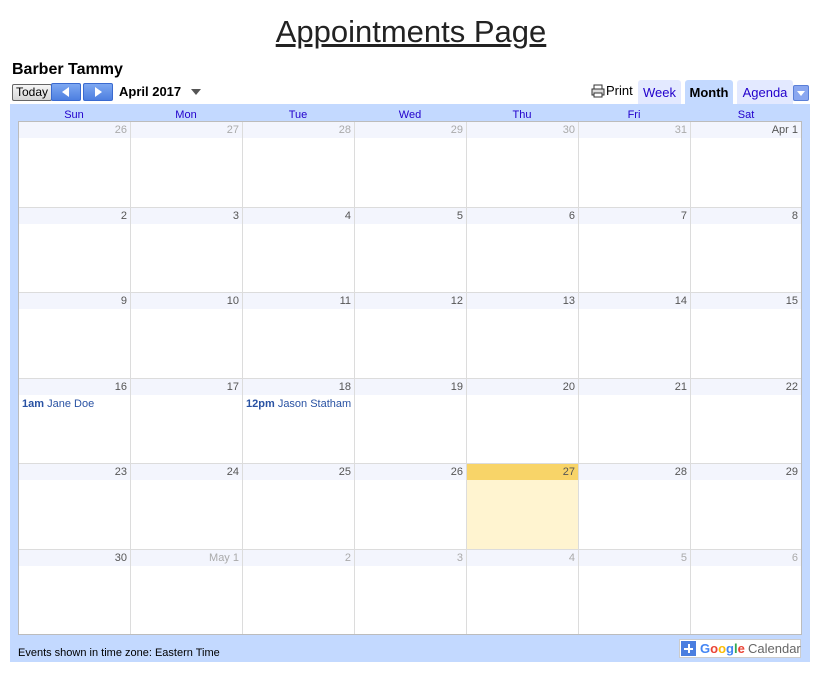 This screenshot has height=689, width=822. Describe the element at coordinates (801, 93) in the screenshot. I see `chevron-down-icon` at that location.